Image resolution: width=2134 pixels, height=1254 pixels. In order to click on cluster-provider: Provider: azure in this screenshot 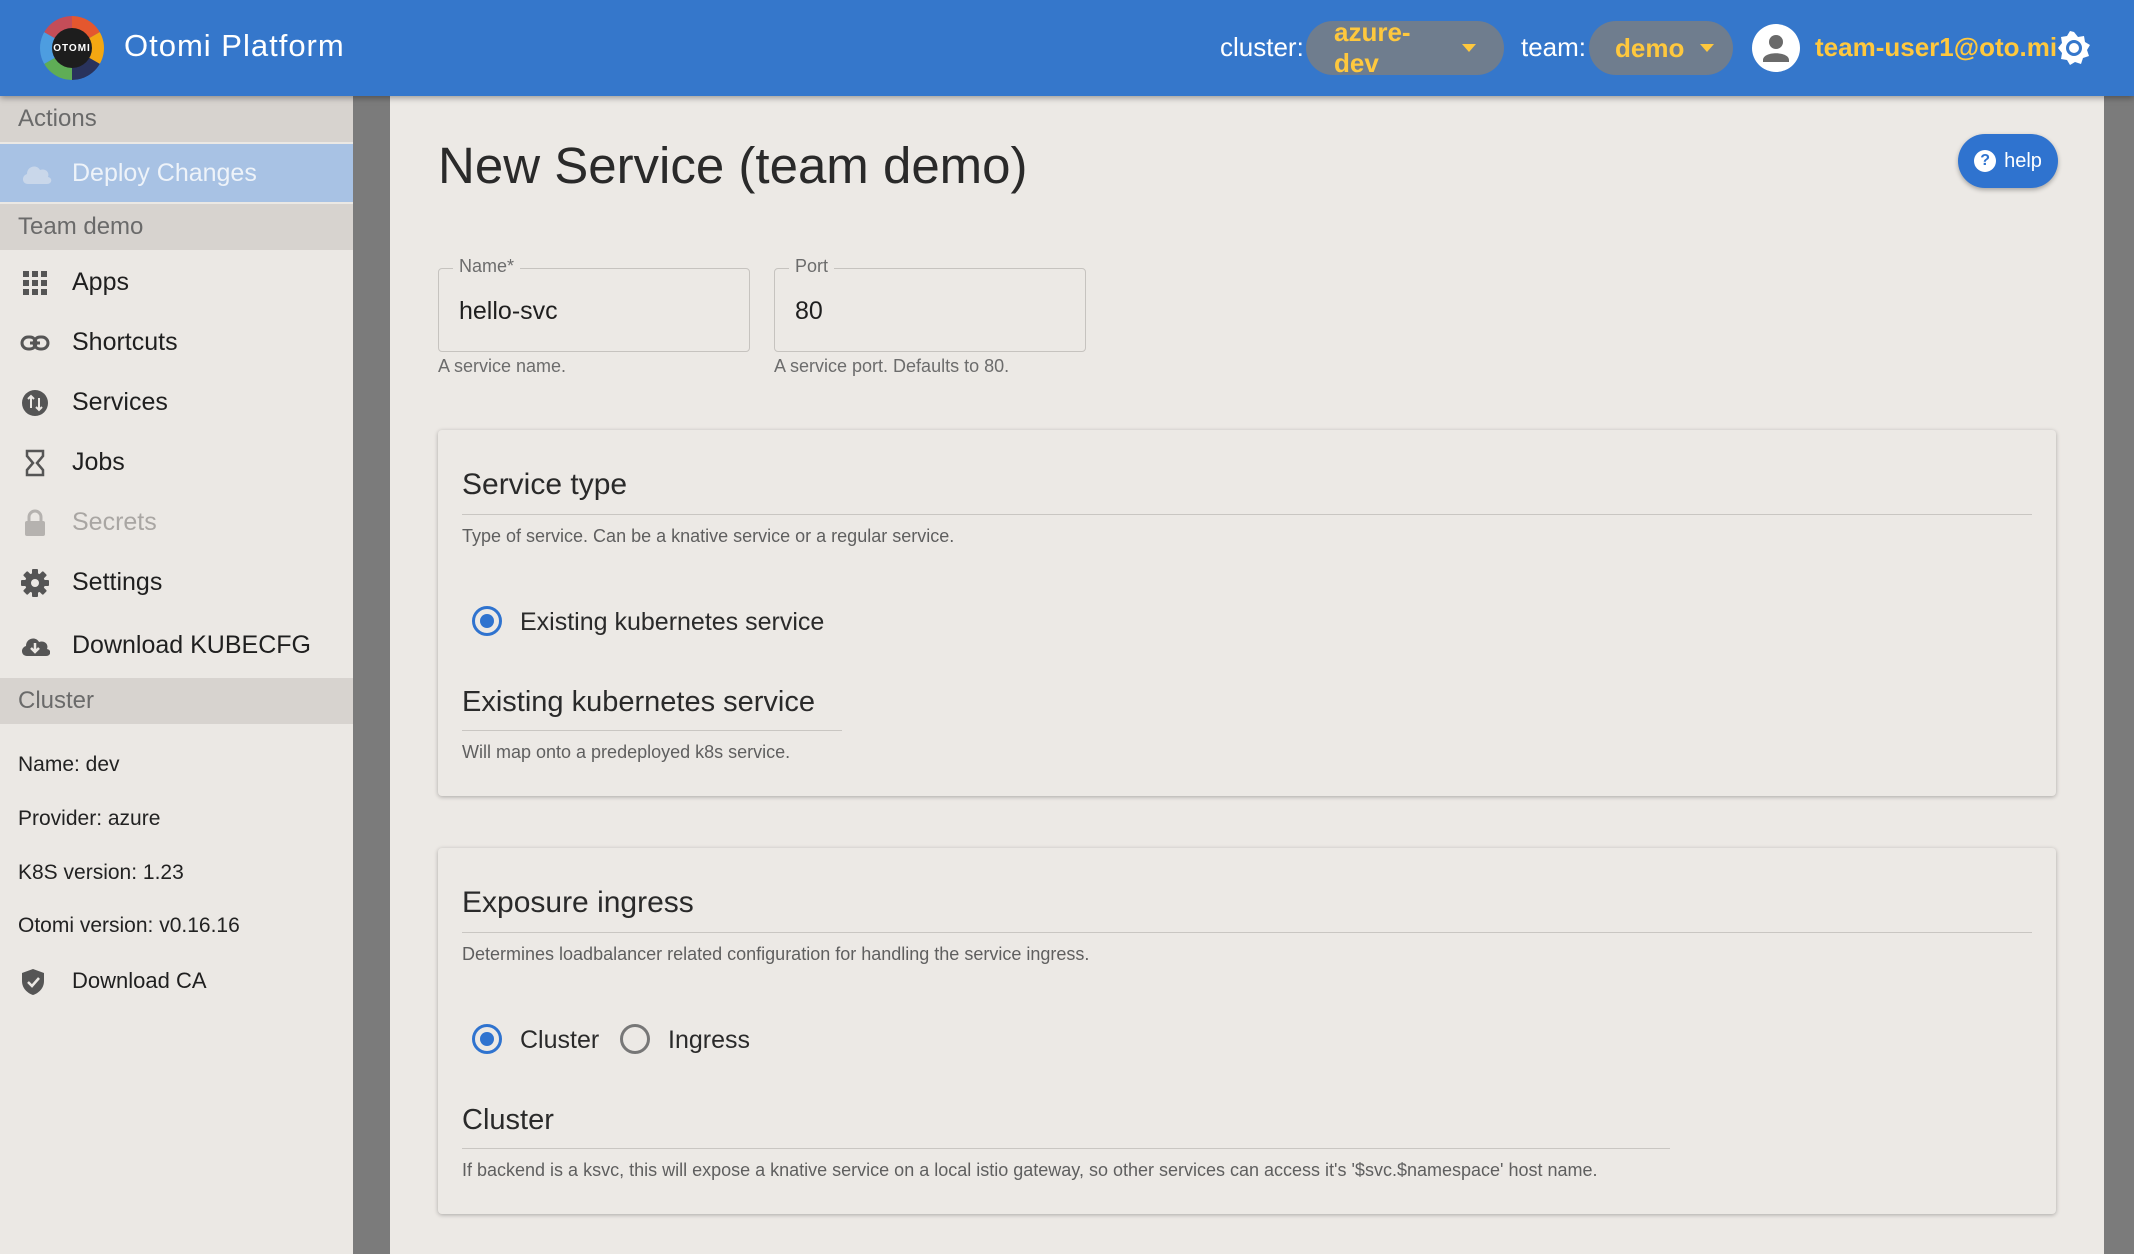, I will do `click(89, 818)`.